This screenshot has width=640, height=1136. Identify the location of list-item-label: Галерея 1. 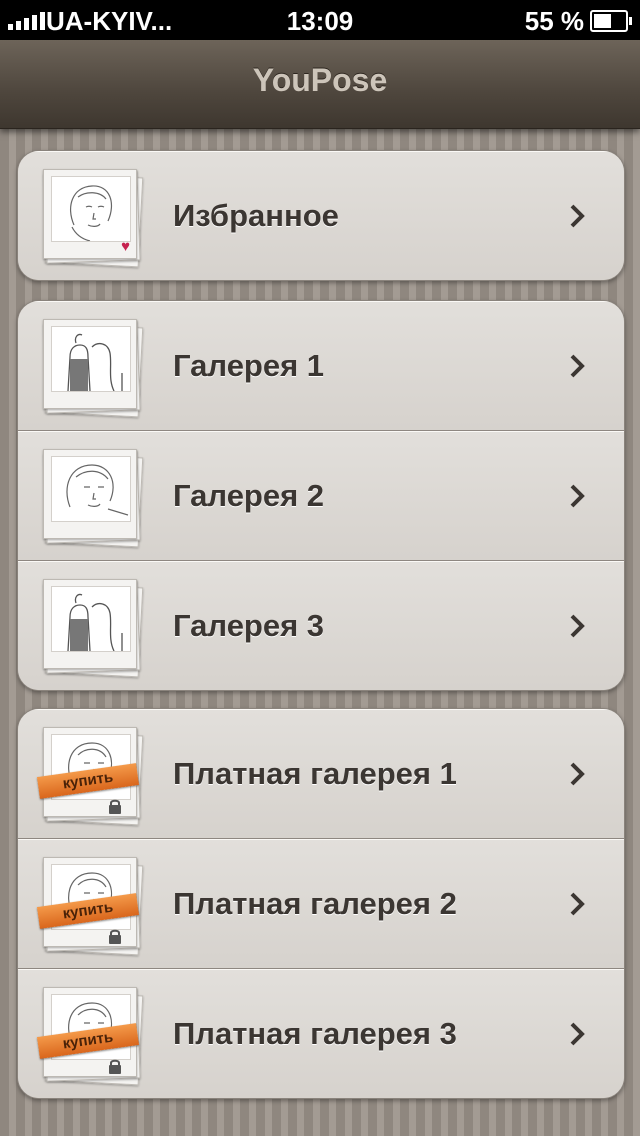
(249, 365).